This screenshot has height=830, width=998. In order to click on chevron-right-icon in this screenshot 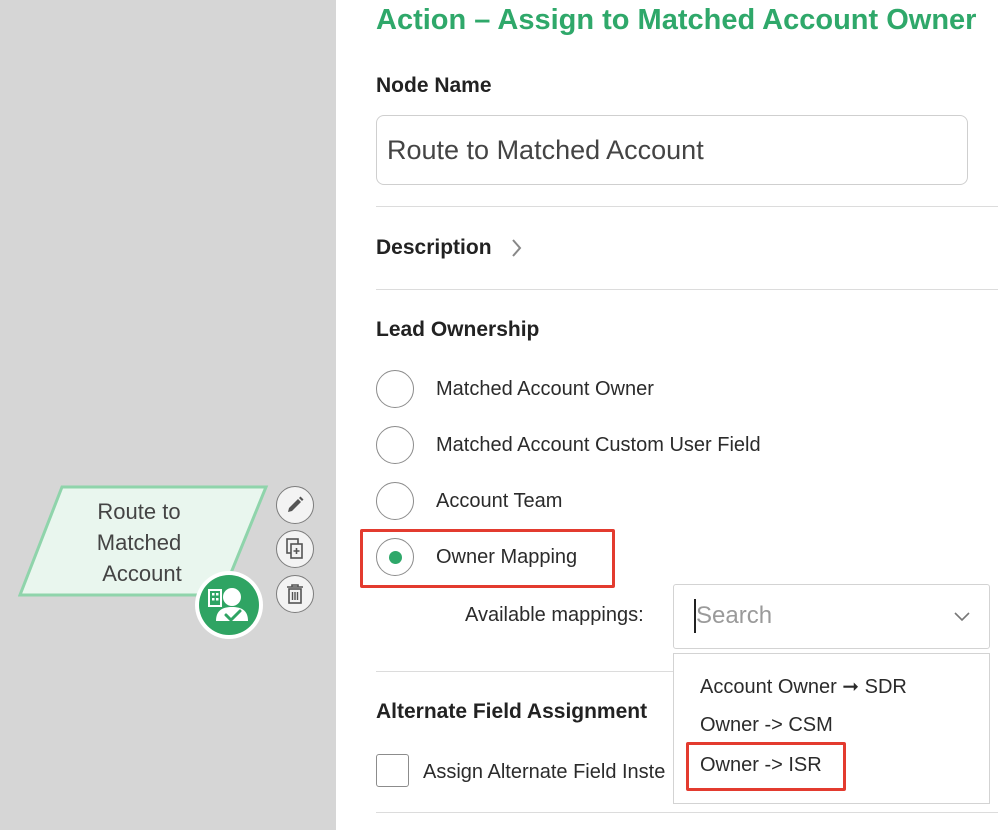, I will do `click(516, 248)`.